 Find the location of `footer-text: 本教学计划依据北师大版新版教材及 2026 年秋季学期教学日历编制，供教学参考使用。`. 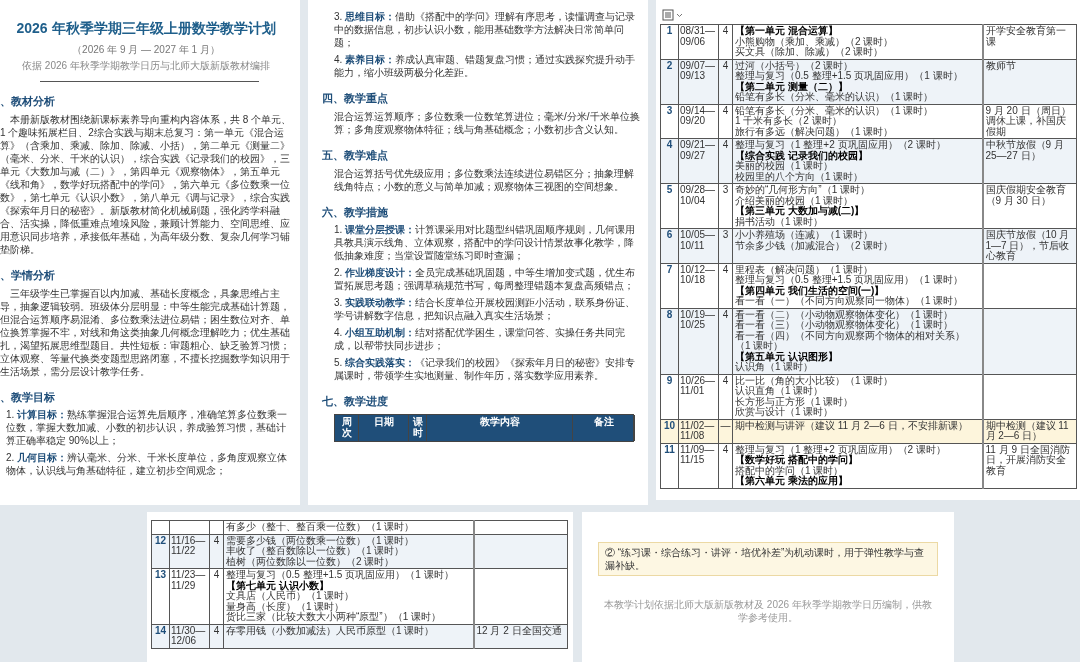

footer-text: 本教学计划依据北师大版新版教材及 2026 年秋季学期教学日历编制，供教学参考使用。 is located at coordinates (768, 611).